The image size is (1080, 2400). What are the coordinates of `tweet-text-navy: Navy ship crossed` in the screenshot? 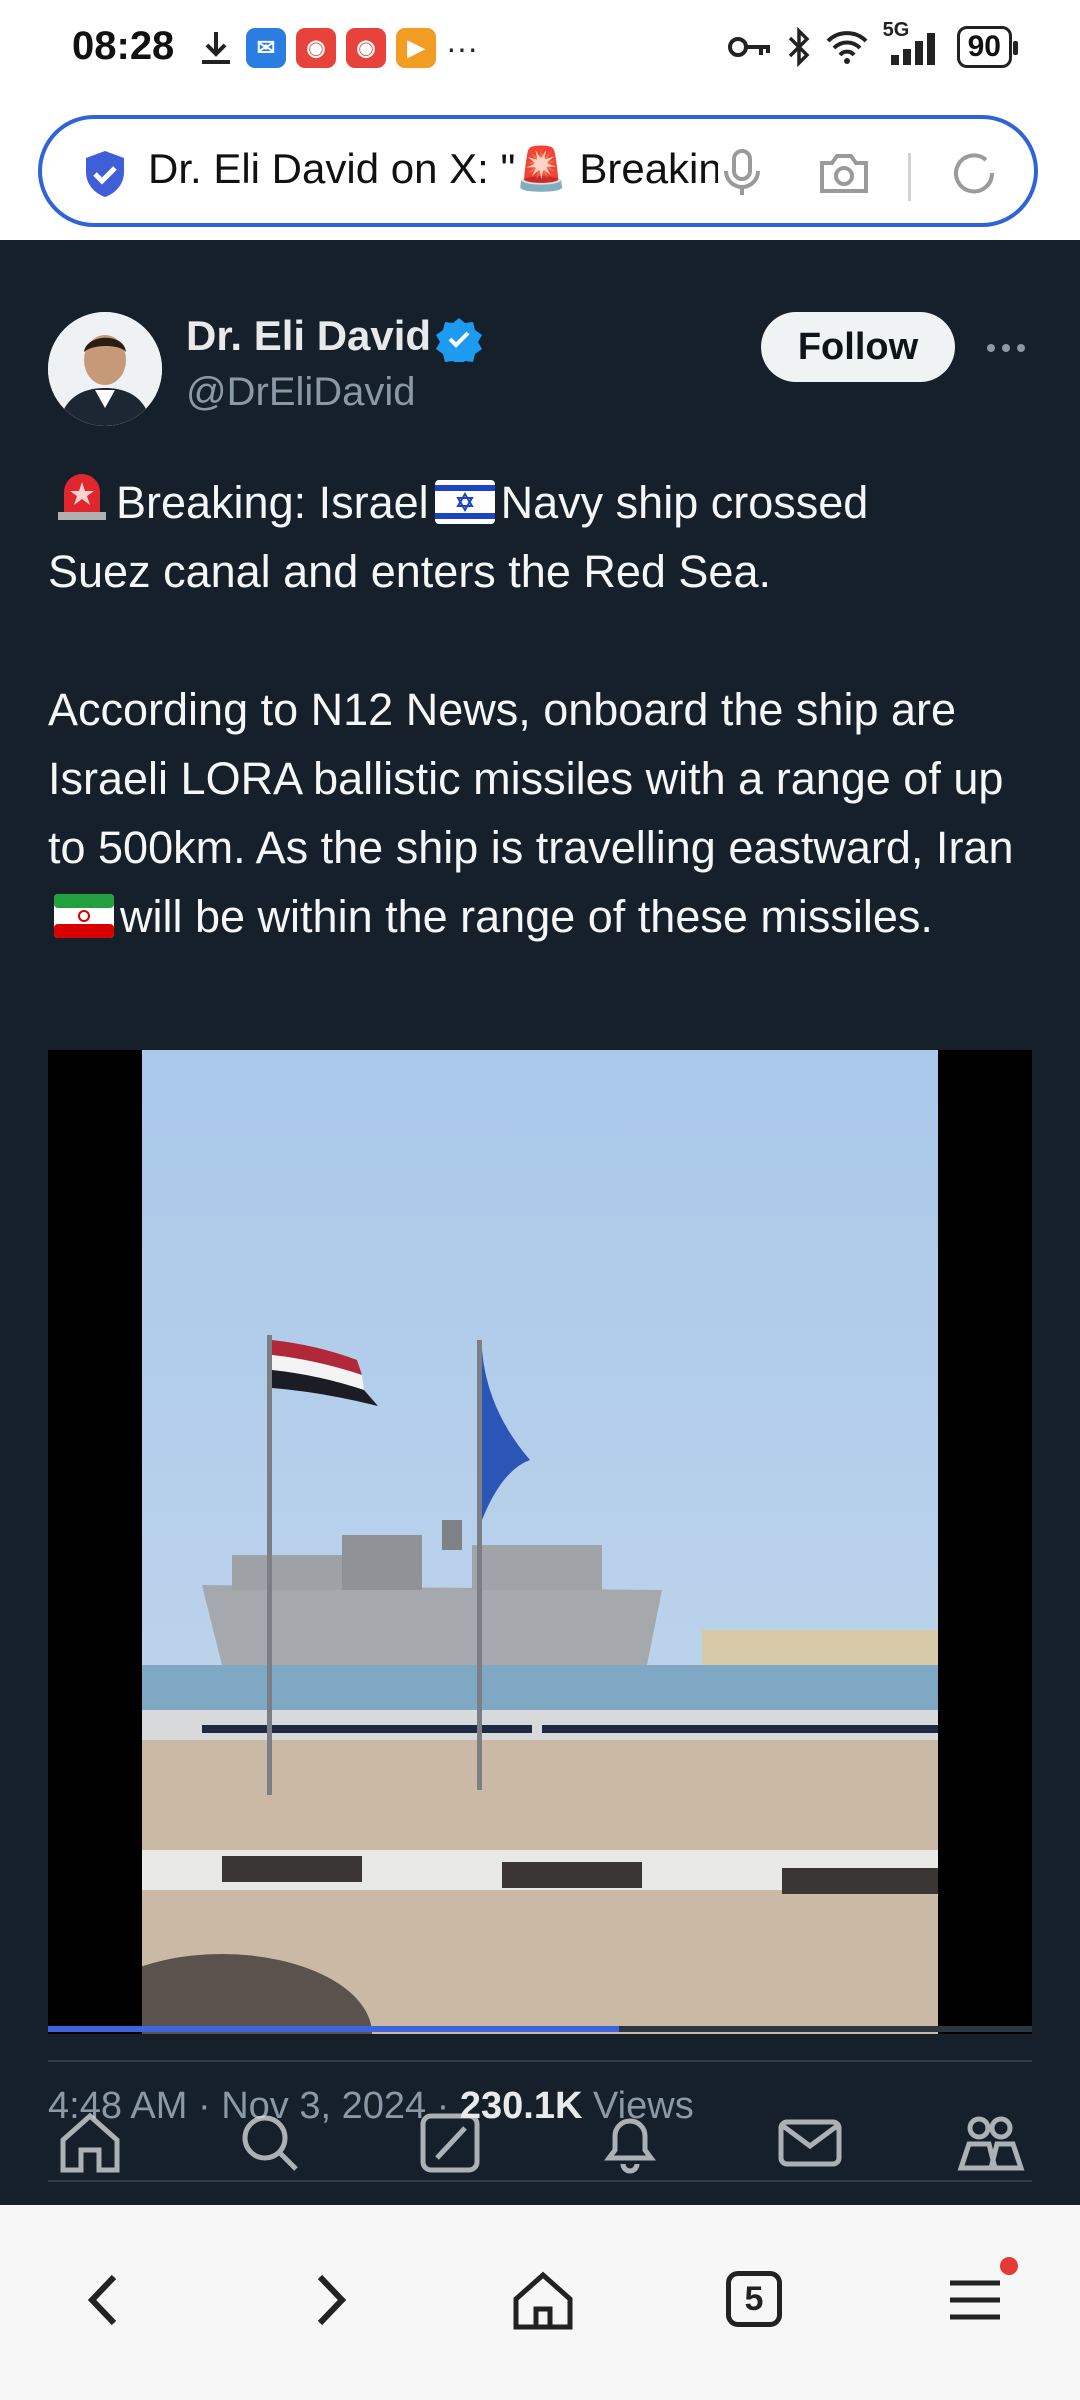 It's located at (684, 502).